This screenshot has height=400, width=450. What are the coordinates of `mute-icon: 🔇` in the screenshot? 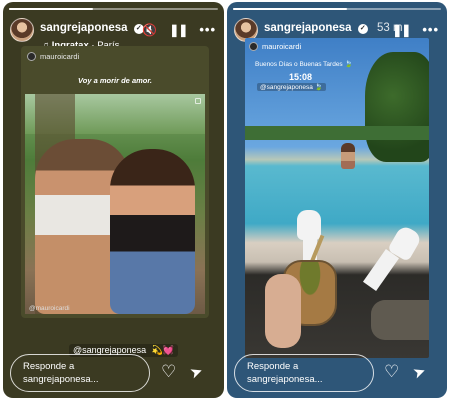 It's located at (149, 30).